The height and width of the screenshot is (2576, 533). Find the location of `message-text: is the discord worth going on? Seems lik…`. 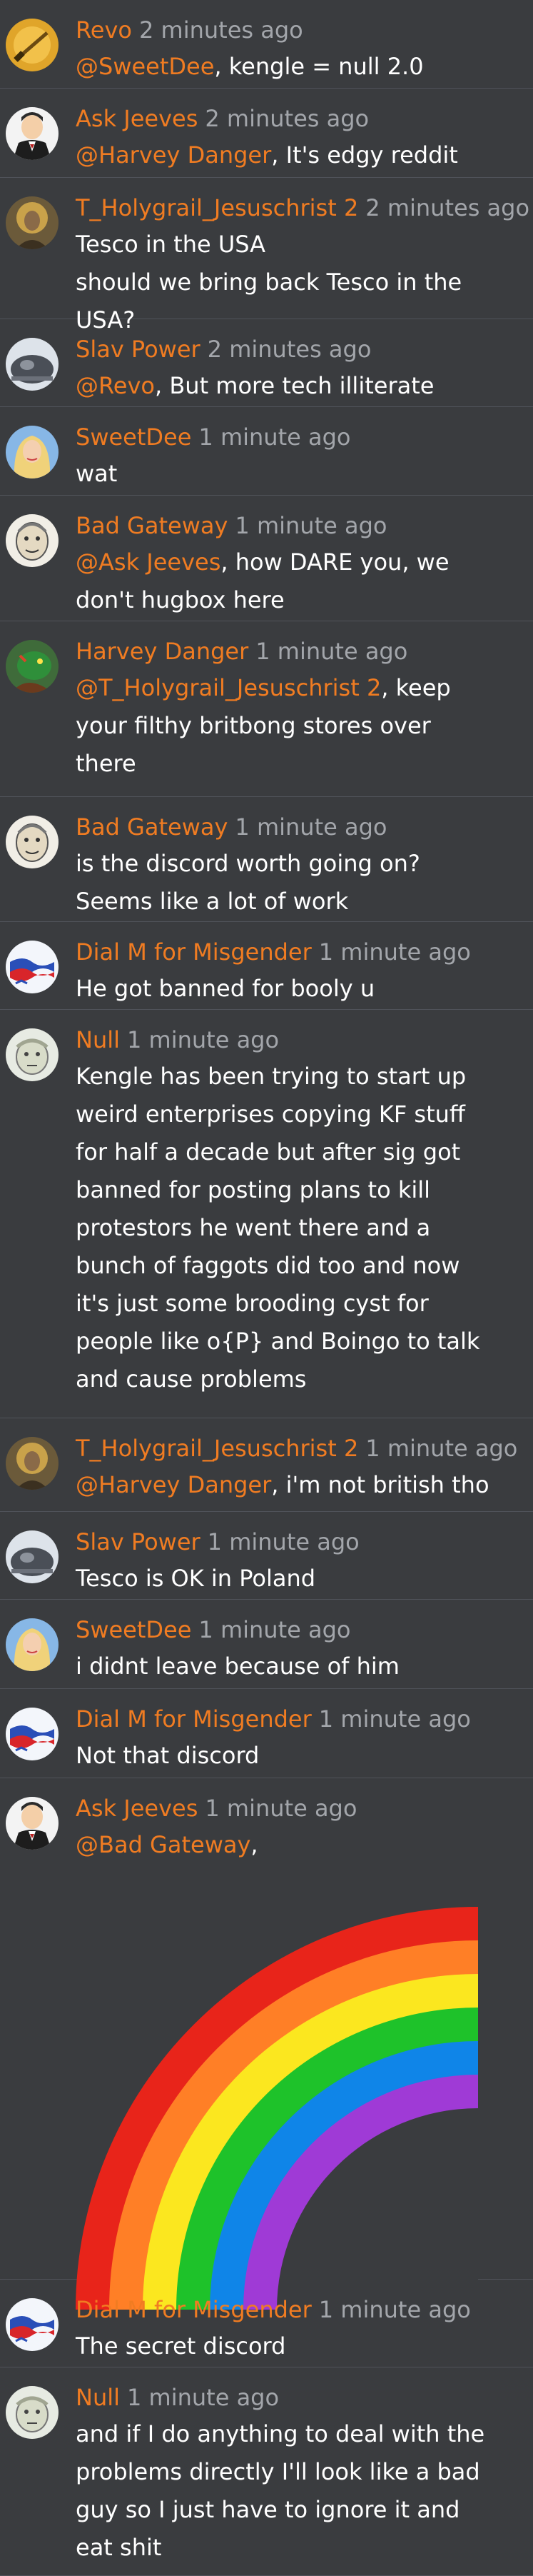

message-text: is the discord worth going on? Seems lik… is located at coordinates (290, 883).